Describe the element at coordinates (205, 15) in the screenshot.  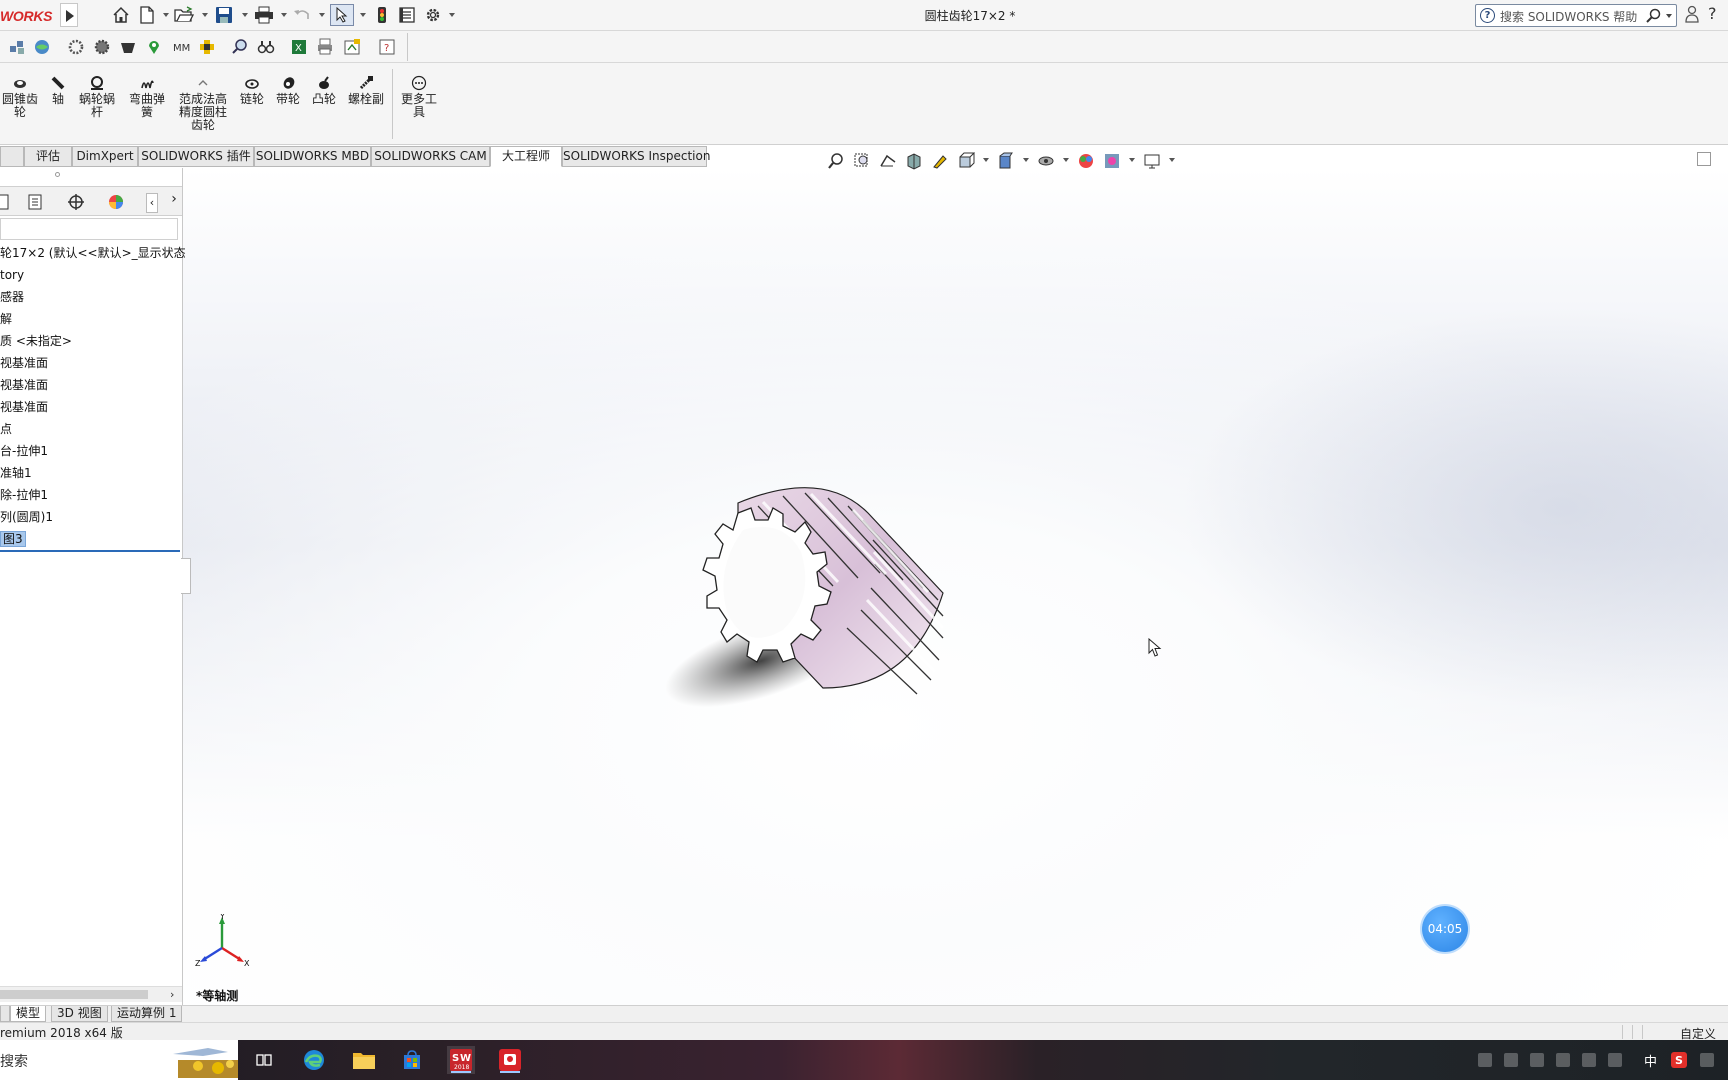
I see `open-dropdown-caret` at that location.